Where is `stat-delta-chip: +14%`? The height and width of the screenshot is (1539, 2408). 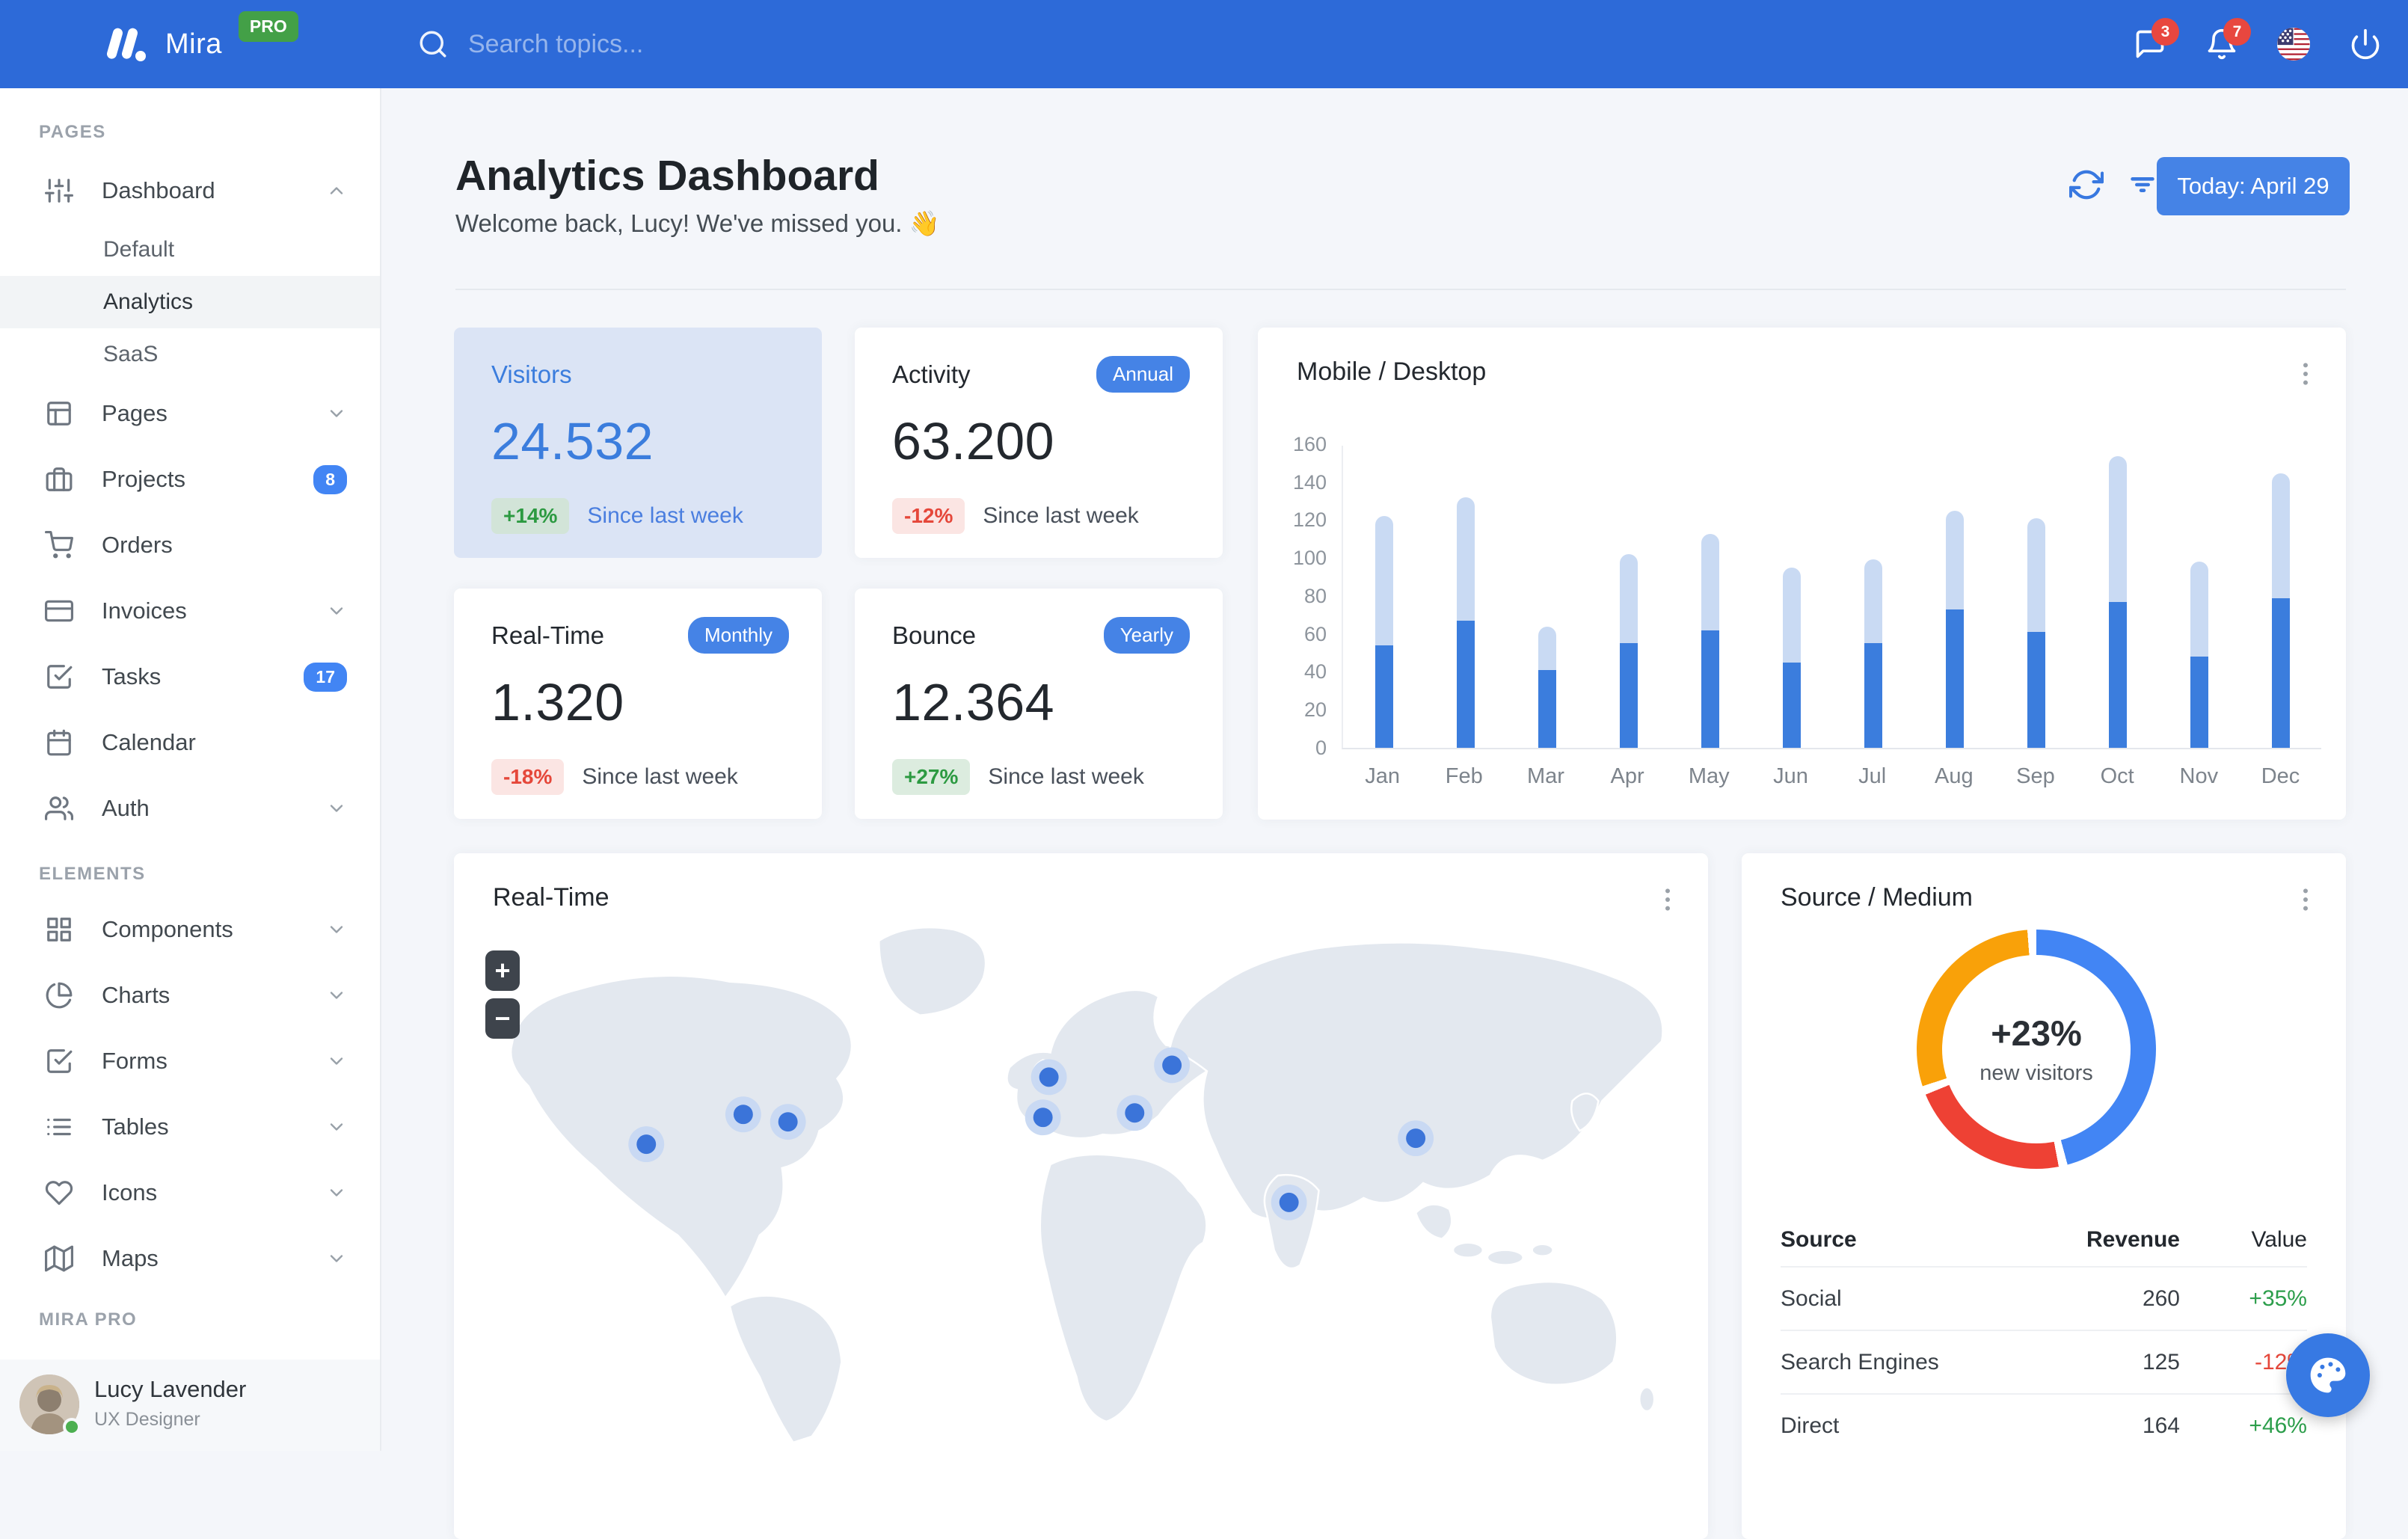
stat-delta-chip: +14% is located at coordinates (530, 516).